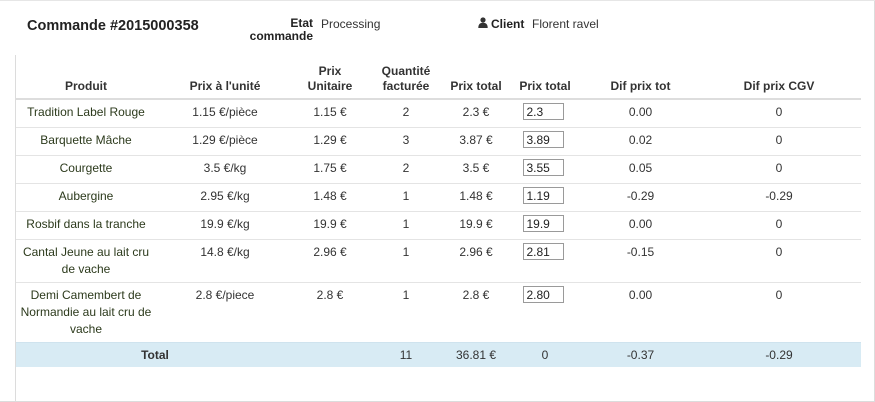 This screenshot has height=402, width=875. I want to click on header-prix-unitaire-line2: Unitaire, so click(330, 86).